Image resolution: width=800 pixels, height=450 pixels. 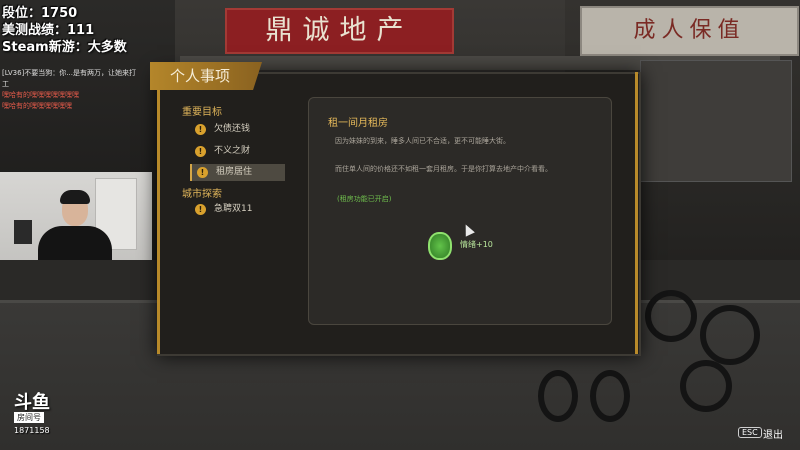 I want to click on task-detail-paragraph: 而住单人间的价格还不如租一套月租房。于是你打算去地产中介看看。, so click(x=443, y=169).